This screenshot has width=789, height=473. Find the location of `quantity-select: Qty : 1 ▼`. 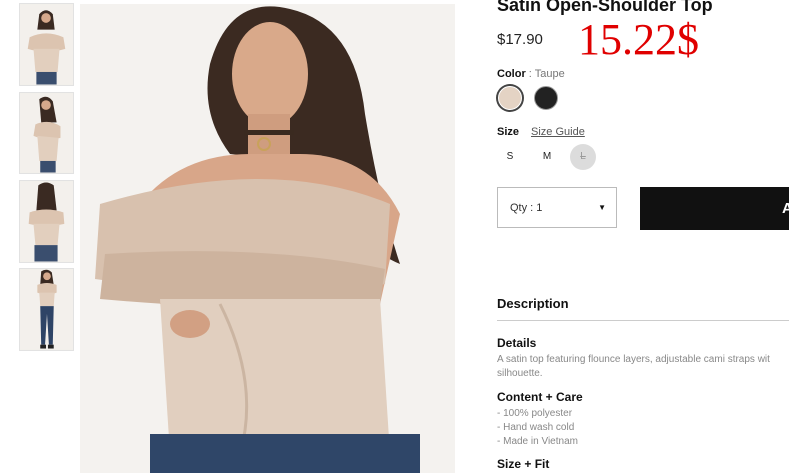

quantity-select: Qty : 1 ▼ is located at coordinates (557, 207).